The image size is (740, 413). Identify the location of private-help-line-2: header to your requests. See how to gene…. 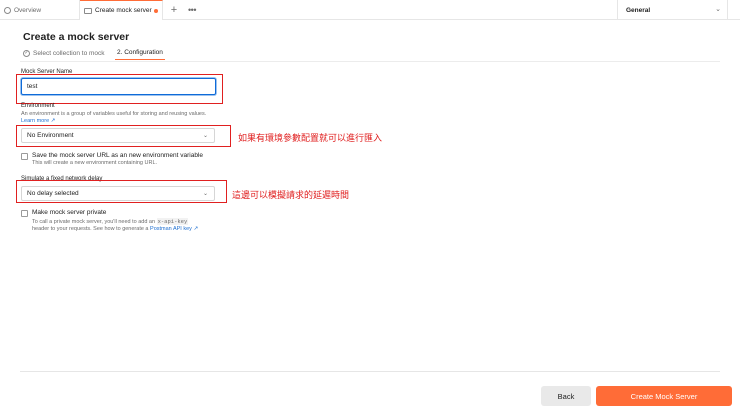
(115, 230).